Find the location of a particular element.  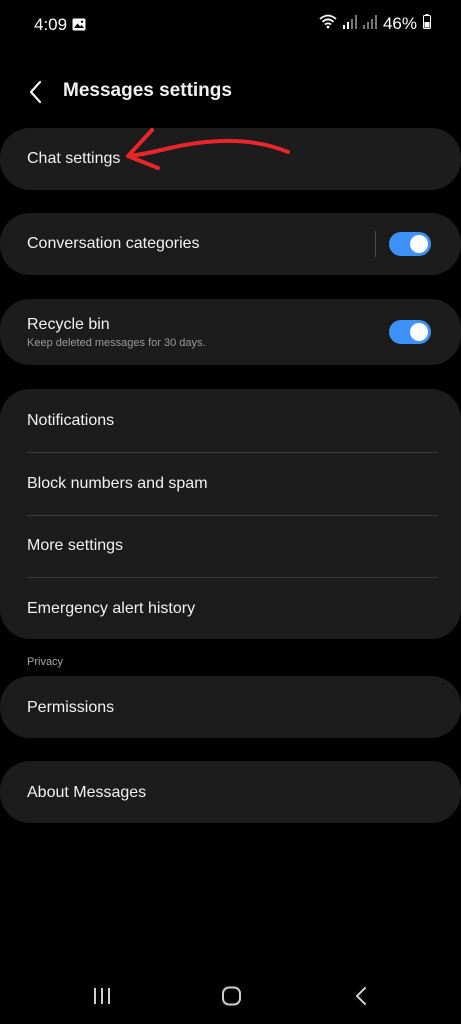

recycle-bin-label: Recycle bin is located at coordinates (68, 324).